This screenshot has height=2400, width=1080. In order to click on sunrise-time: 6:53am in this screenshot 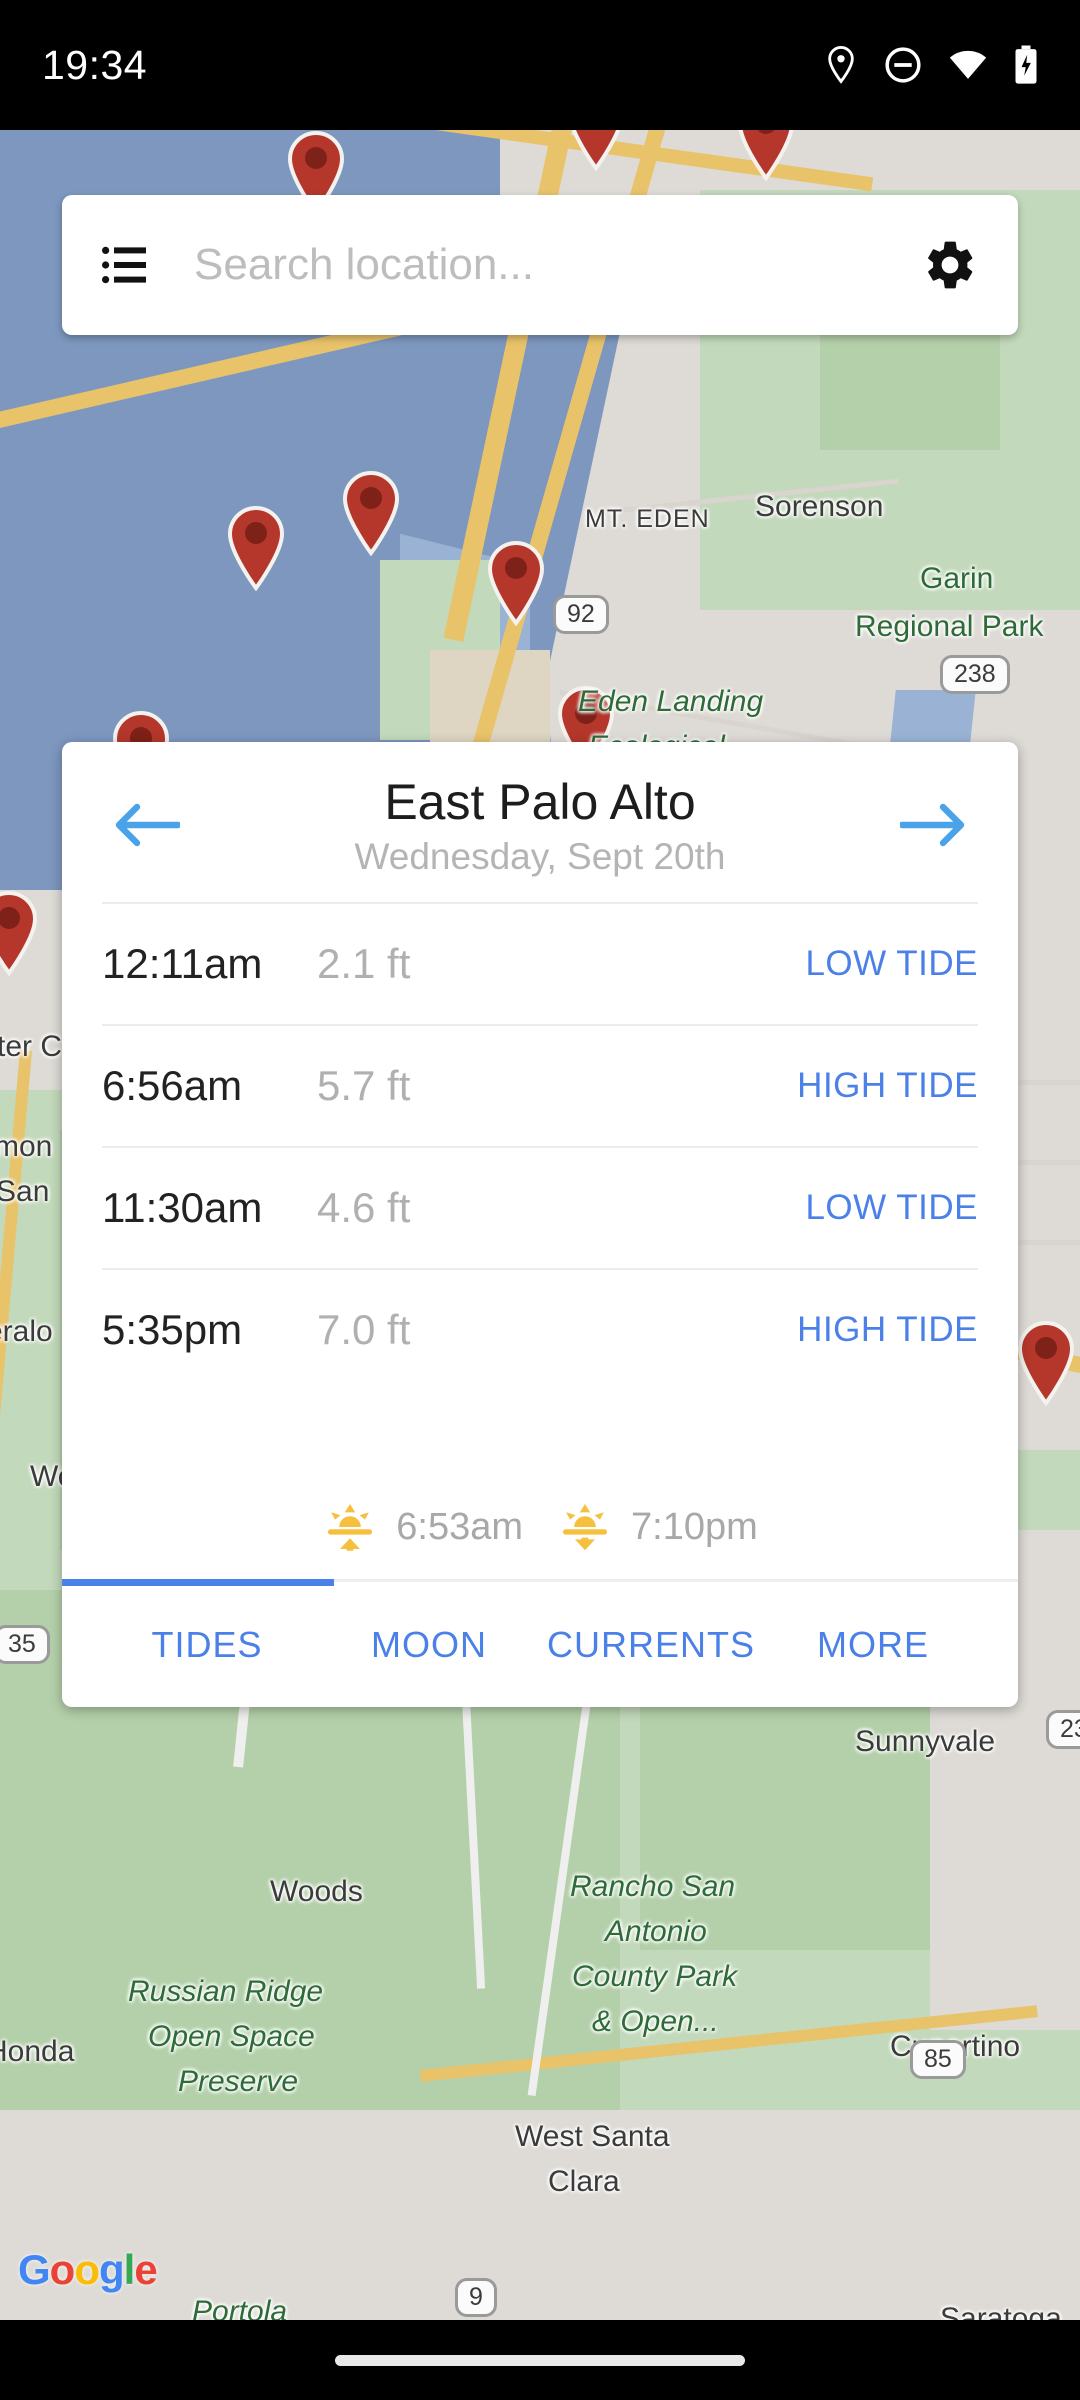, I will do `click(459, 1526)`.